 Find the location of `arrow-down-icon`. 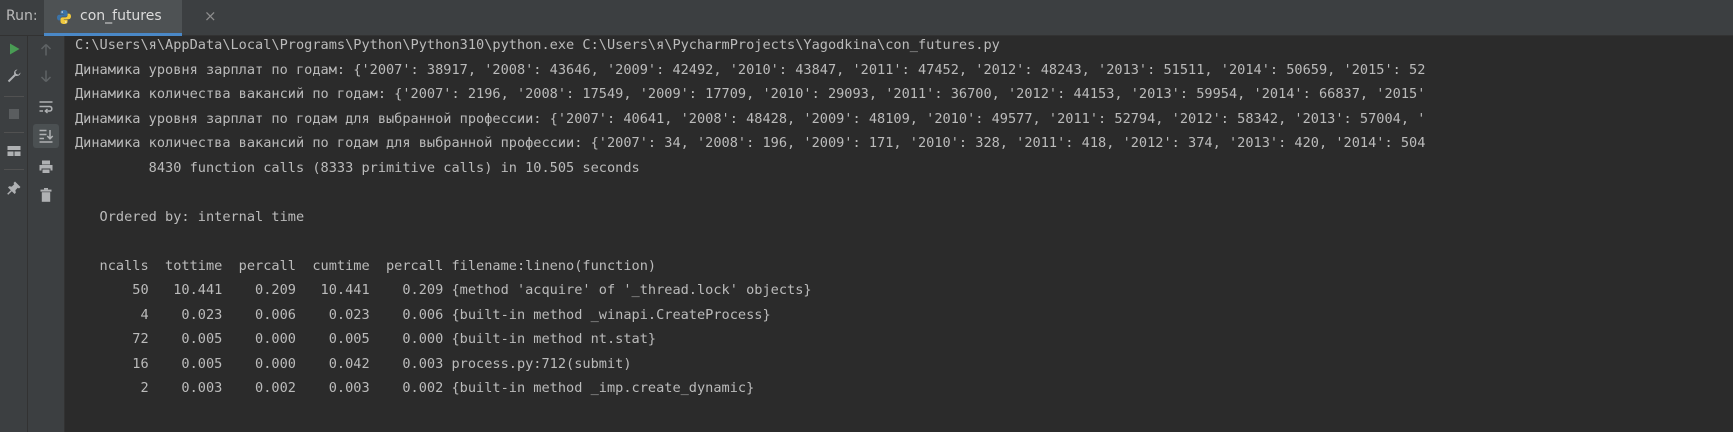

arrow-down-icon is located at coordinates (46, 76).